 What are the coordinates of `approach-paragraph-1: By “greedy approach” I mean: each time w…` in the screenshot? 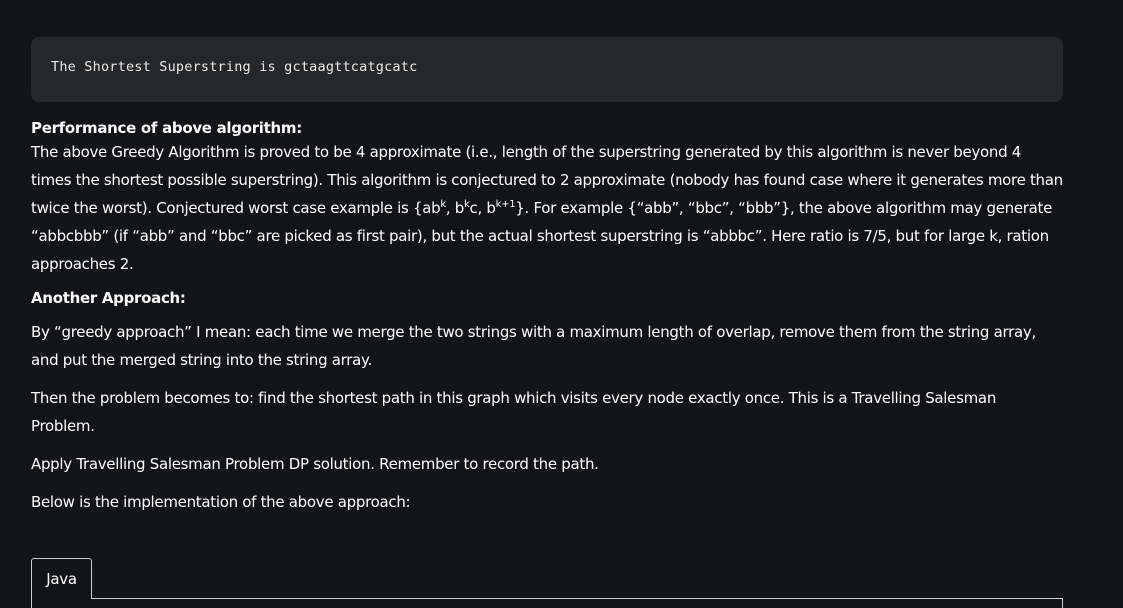 It's located at (533, 346).